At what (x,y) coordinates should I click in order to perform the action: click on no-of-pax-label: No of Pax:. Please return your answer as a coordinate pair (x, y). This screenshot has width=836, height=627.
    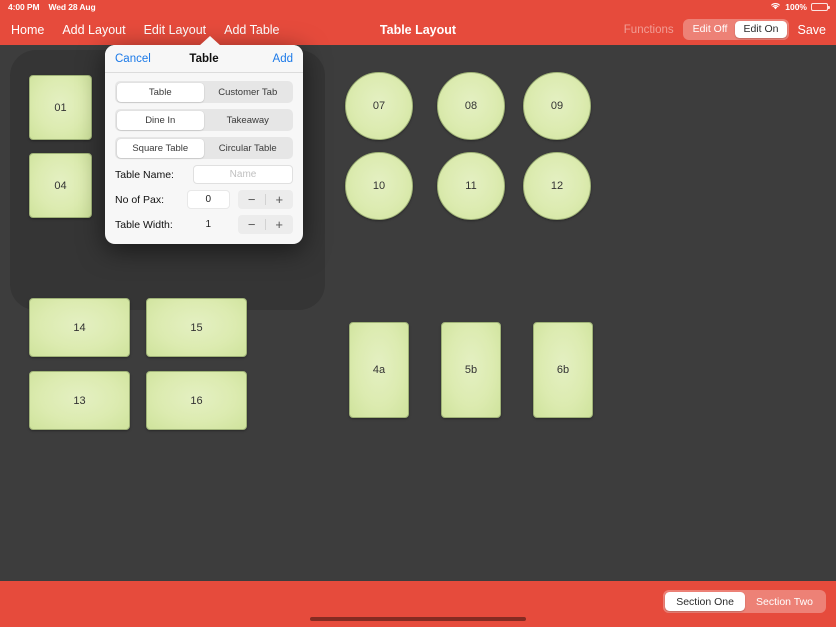
    Looking at the image, I should click on (140, 199).